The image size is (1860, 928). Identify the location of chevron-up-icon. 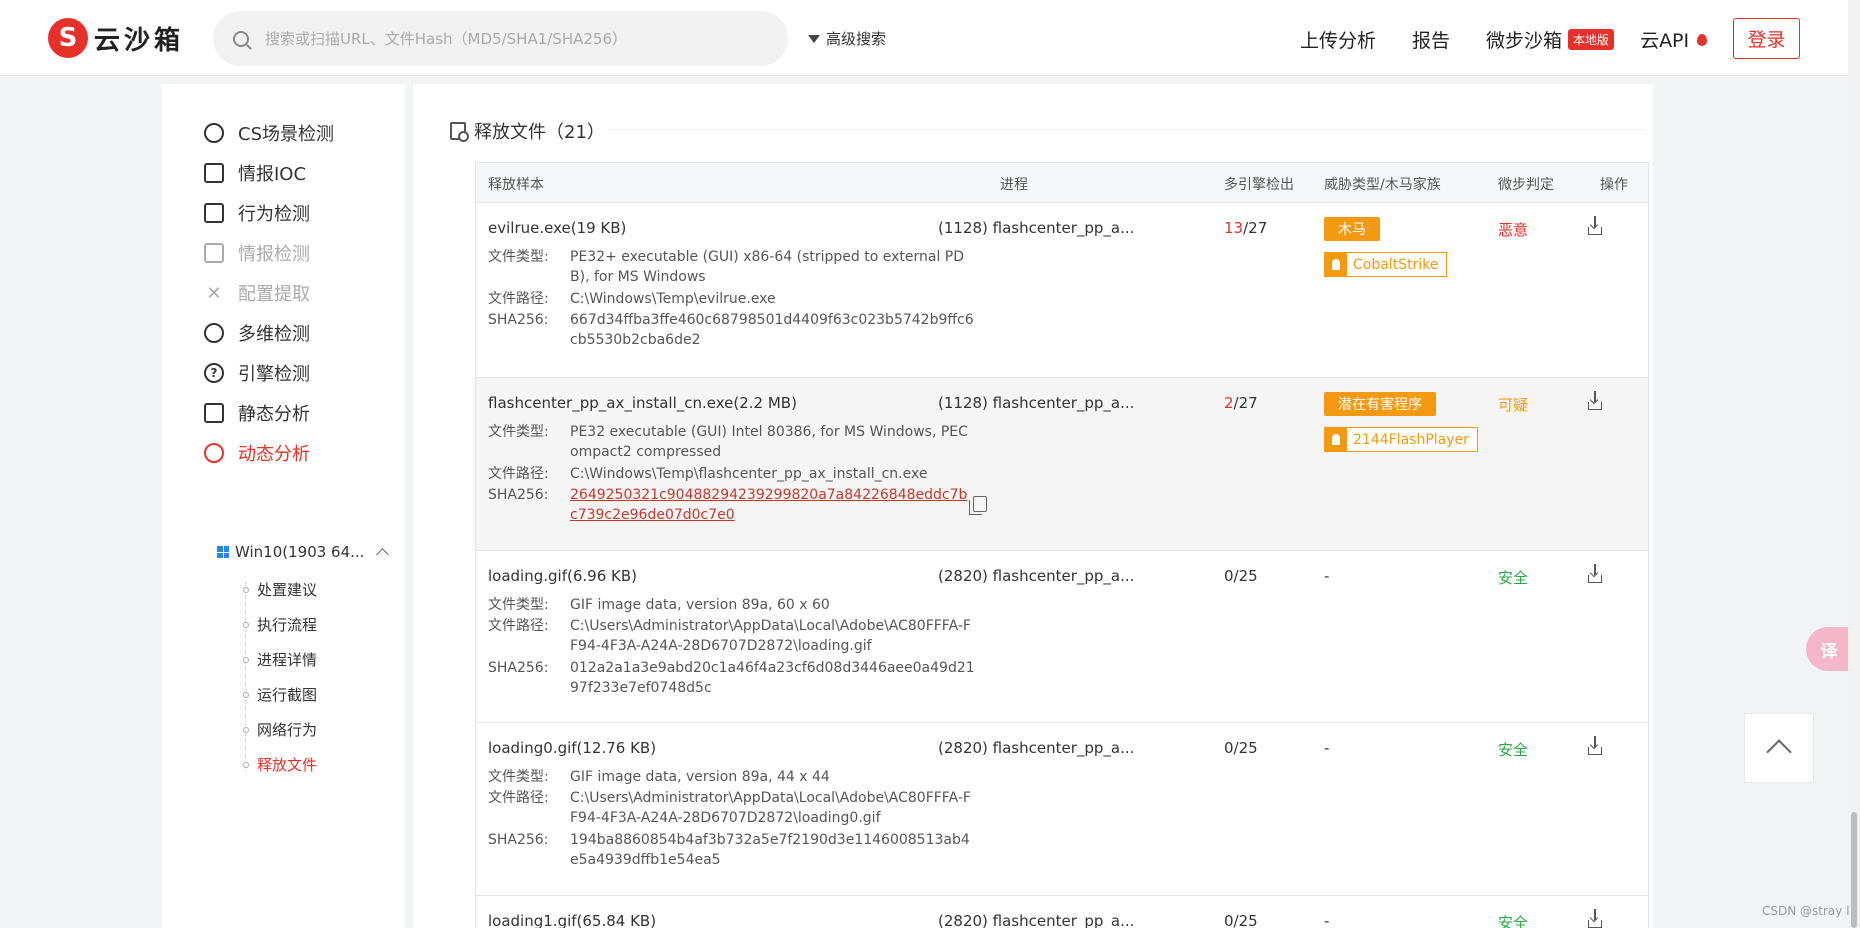
(383, 554).